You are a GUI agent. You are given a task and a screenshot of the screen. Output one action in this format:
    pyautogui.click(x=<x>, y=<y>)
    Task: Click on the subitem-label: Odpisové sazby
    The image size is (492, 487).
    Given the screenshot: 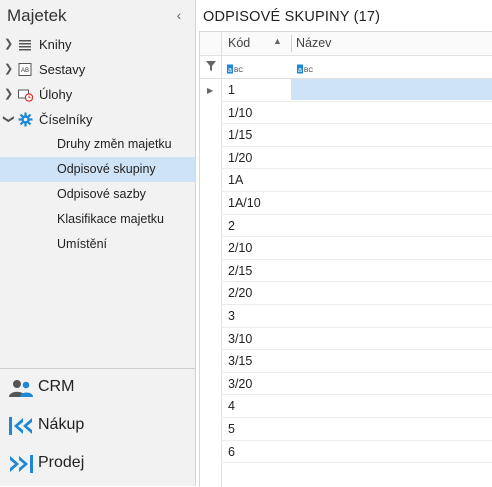 What is the action you would take?
    pyautogui.click(x=101, y=194)
    